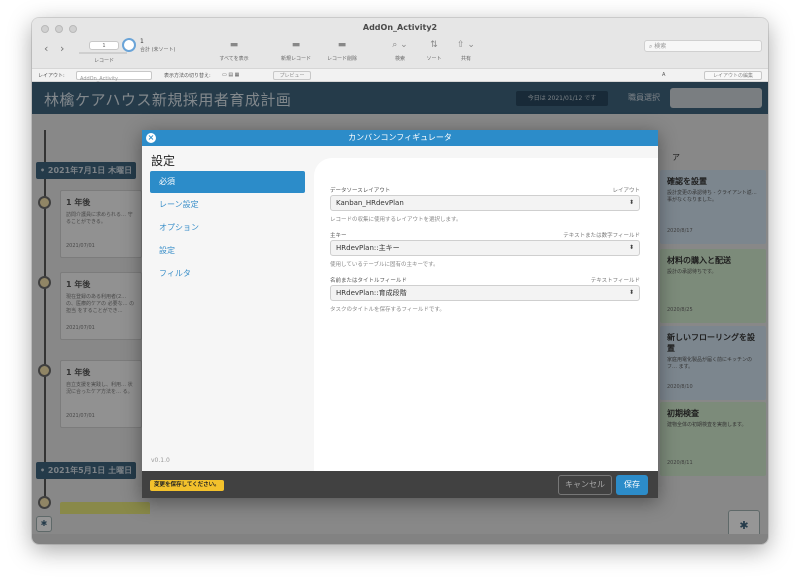 This screenshot has height=587, width=800. I want to click on nav-options: オプション, so click(227, 228).